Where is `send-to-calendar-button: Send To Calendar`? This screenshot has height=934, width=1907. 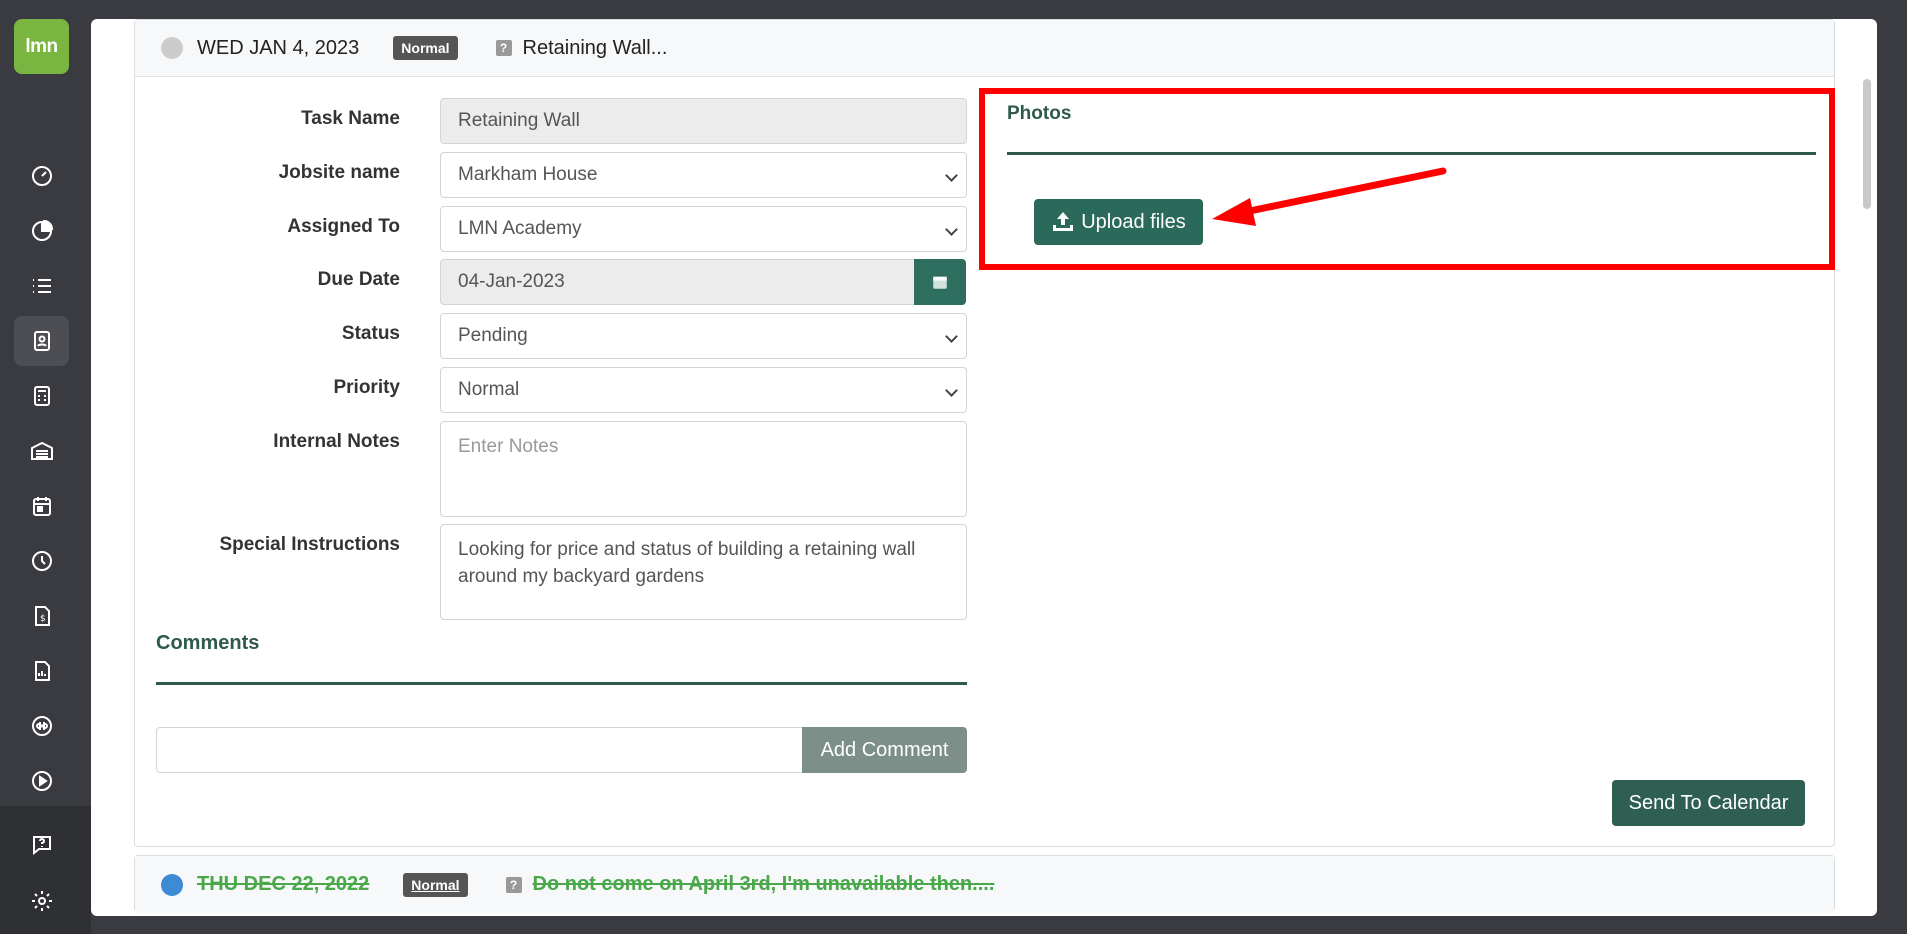
send-to-calendar-button: Send To Calendar is located at coordinates (1708, 803).